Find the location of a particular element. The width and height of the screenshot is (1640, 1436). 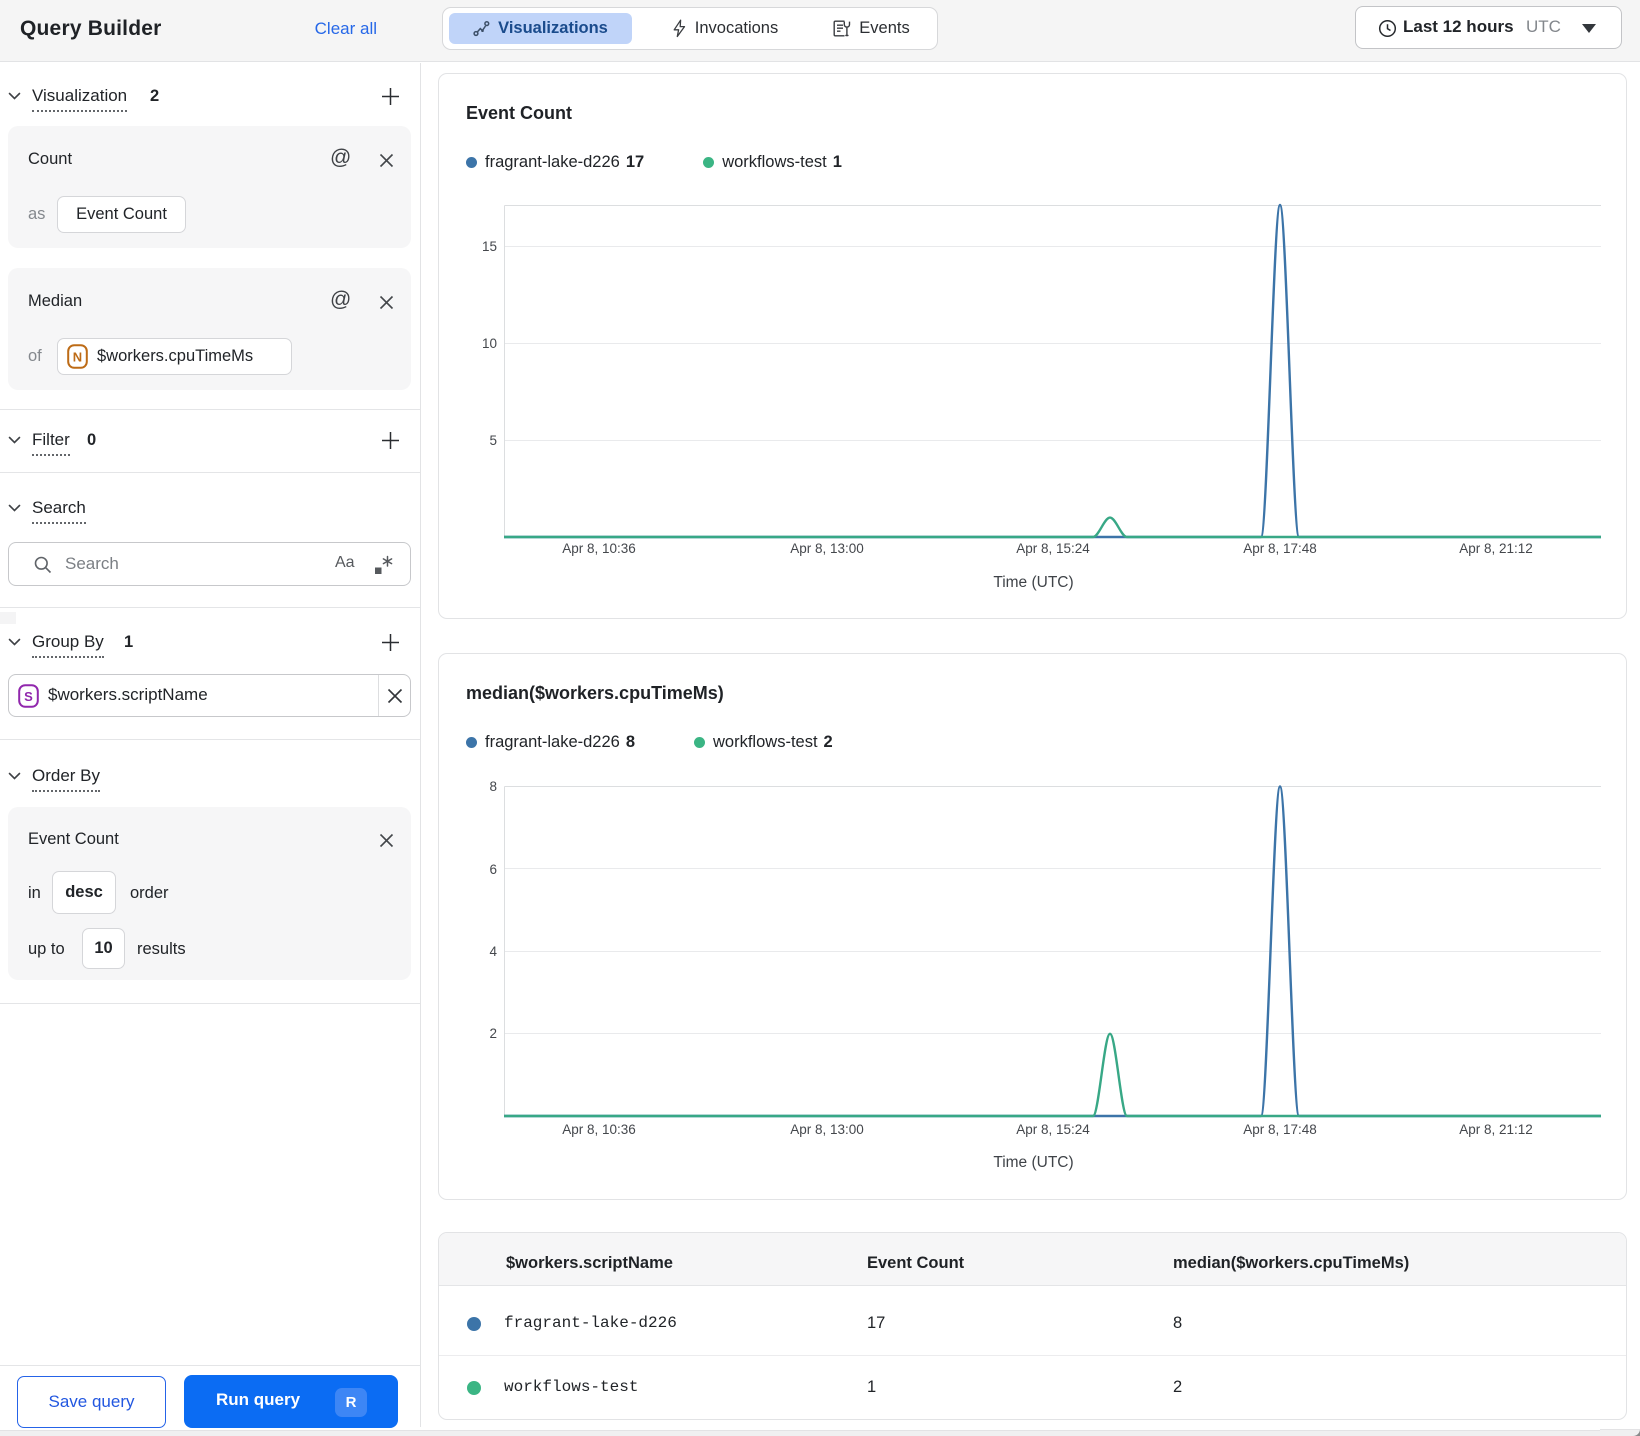

svg-text: 10 is located at coordinates (489, 343).